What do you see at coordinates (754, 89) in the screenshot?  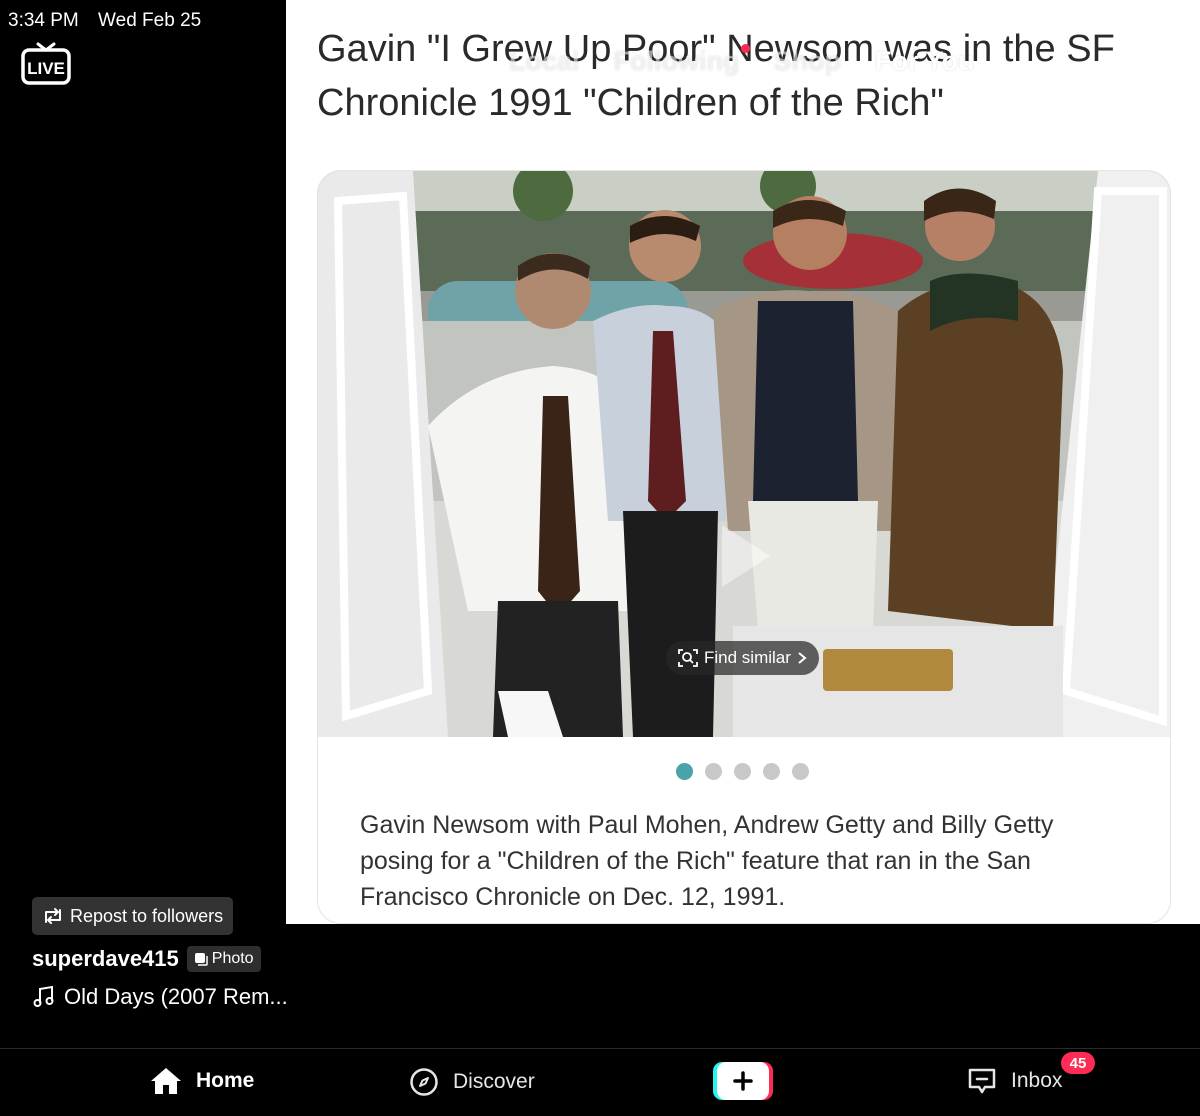 I see `active-tab-indicator` at bounding box center [754, 89].